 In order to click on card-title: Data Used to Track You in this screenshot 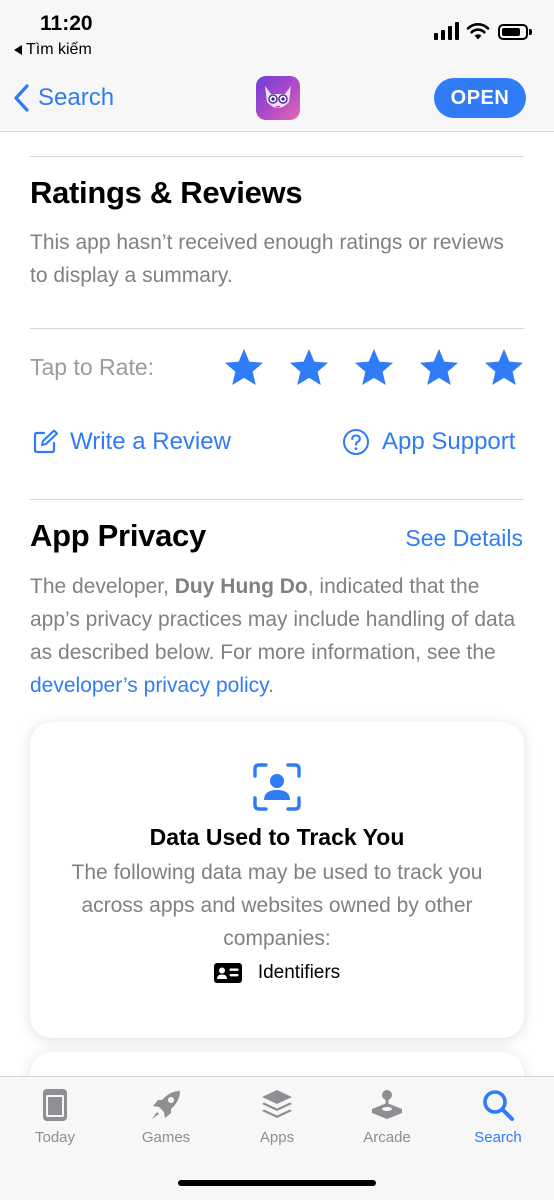, I will do `click(277, 837)`.